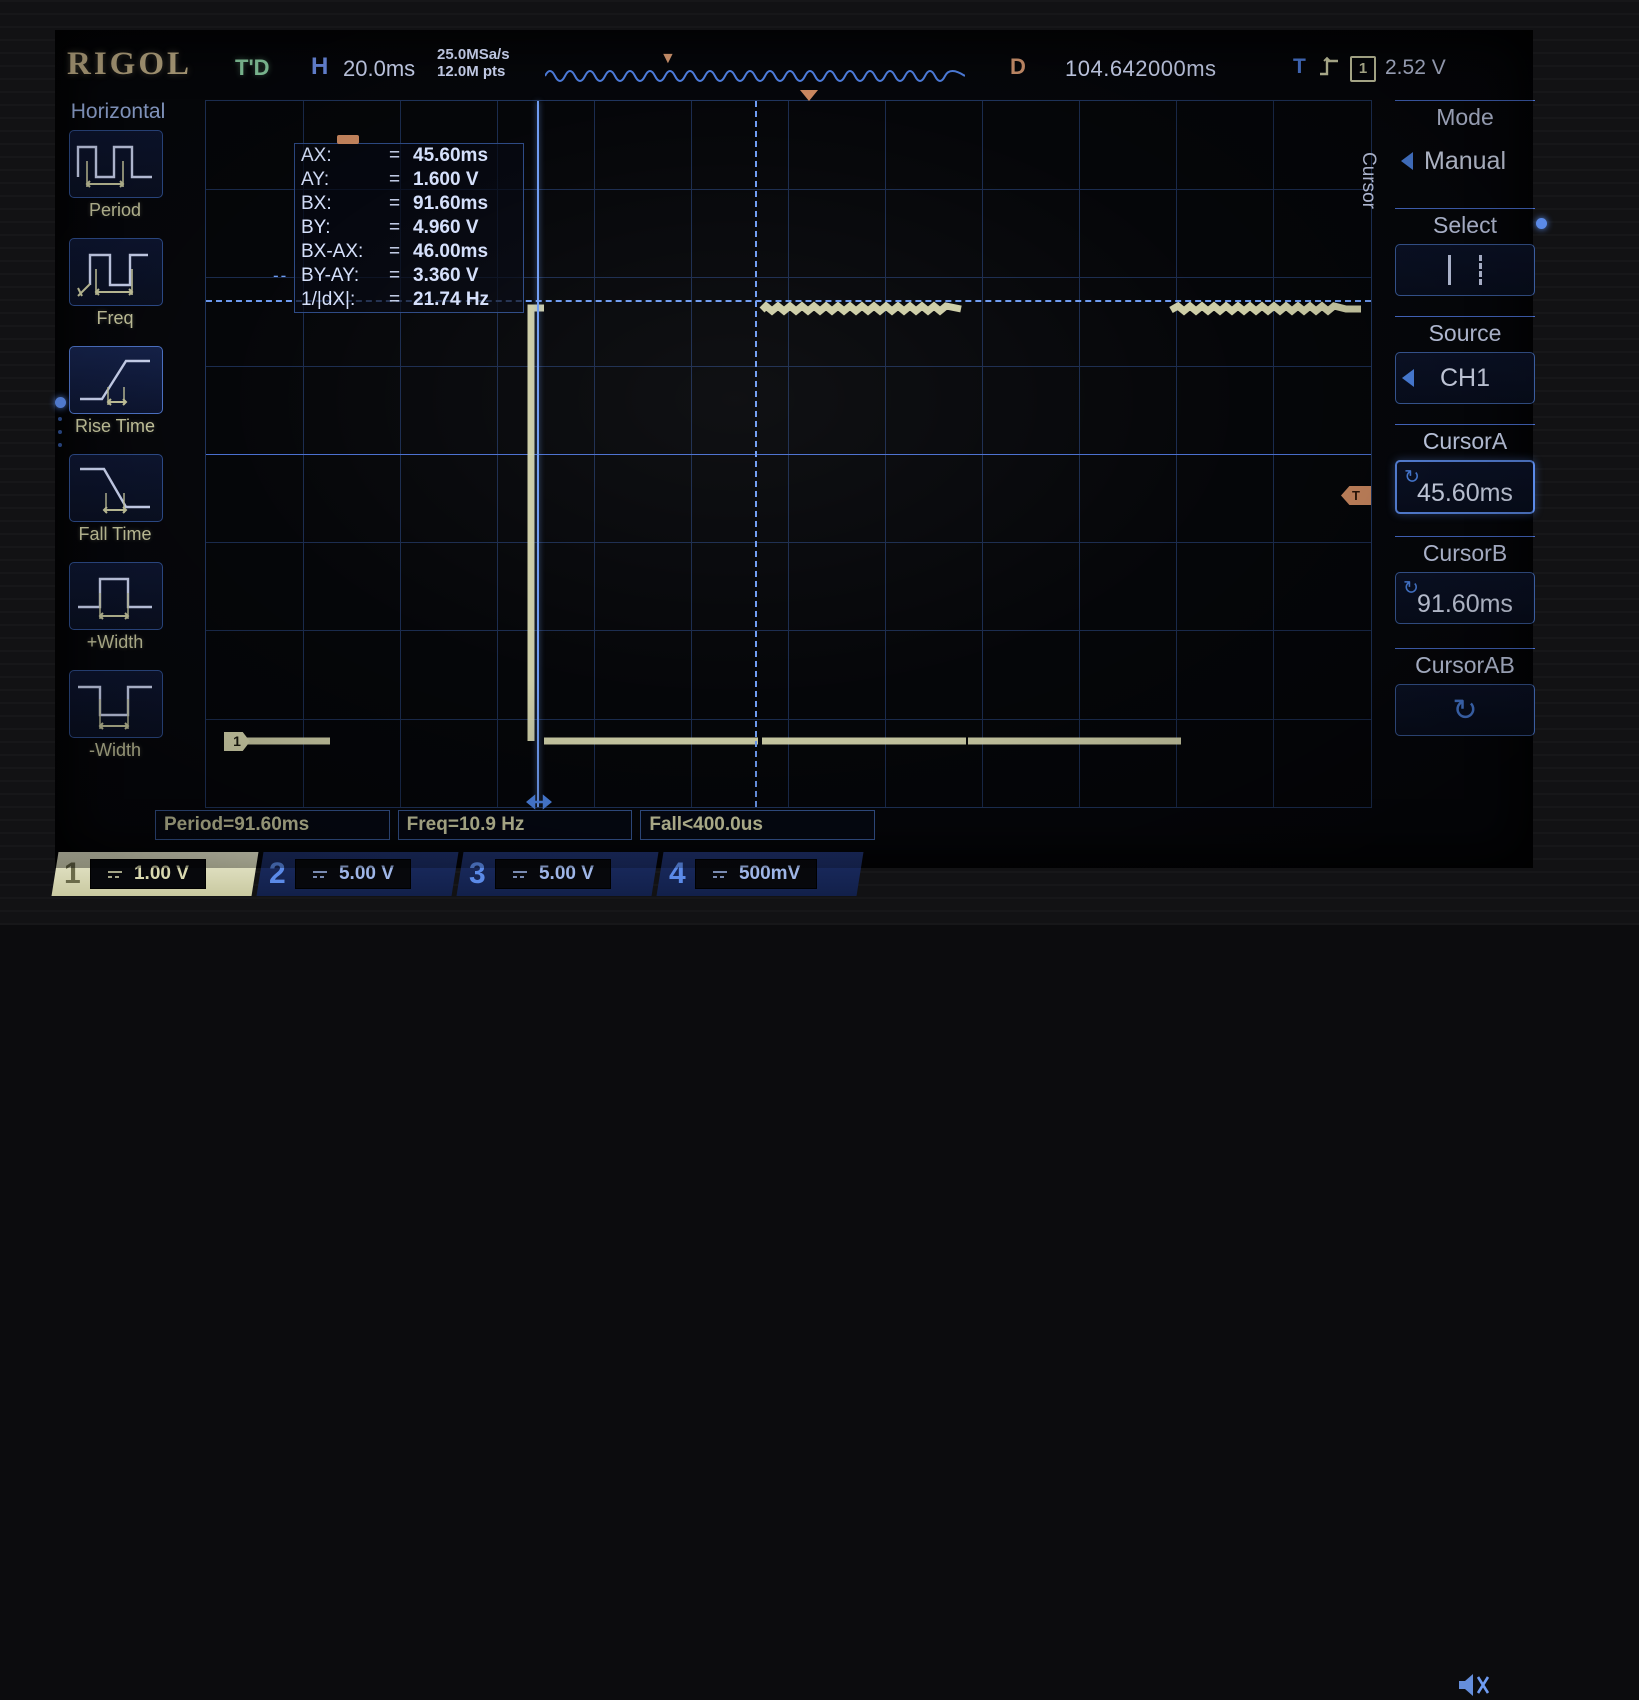 This screenshot has width=1639, height=1700. Describe the element at coordinates (379, 69) in the screenshot. I see `timebase-value: 20.0ms` at that location.